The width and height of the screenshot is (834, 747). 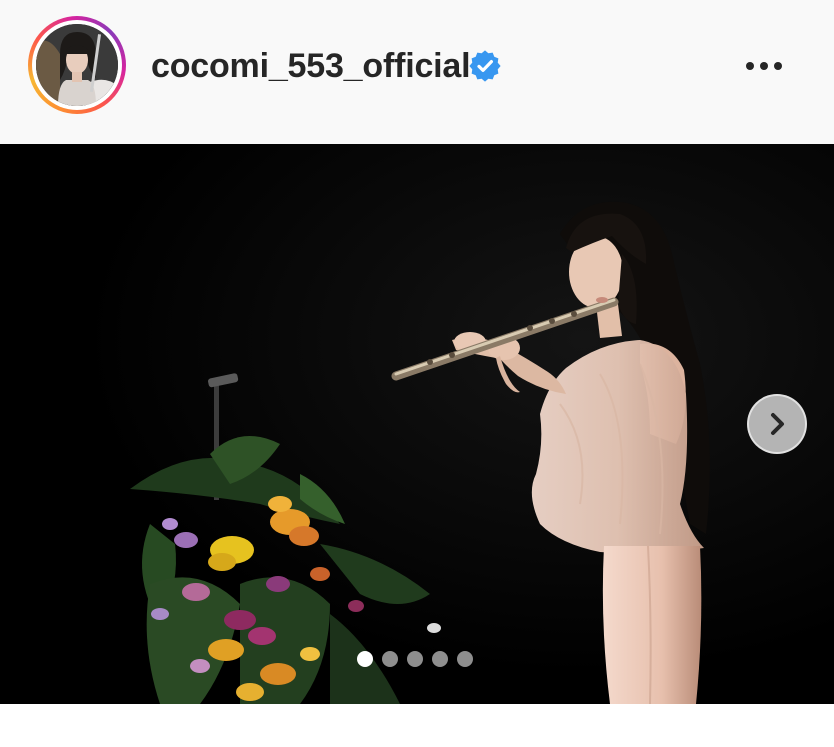 I want to click on more-options-button, so click(x=764, y=66).